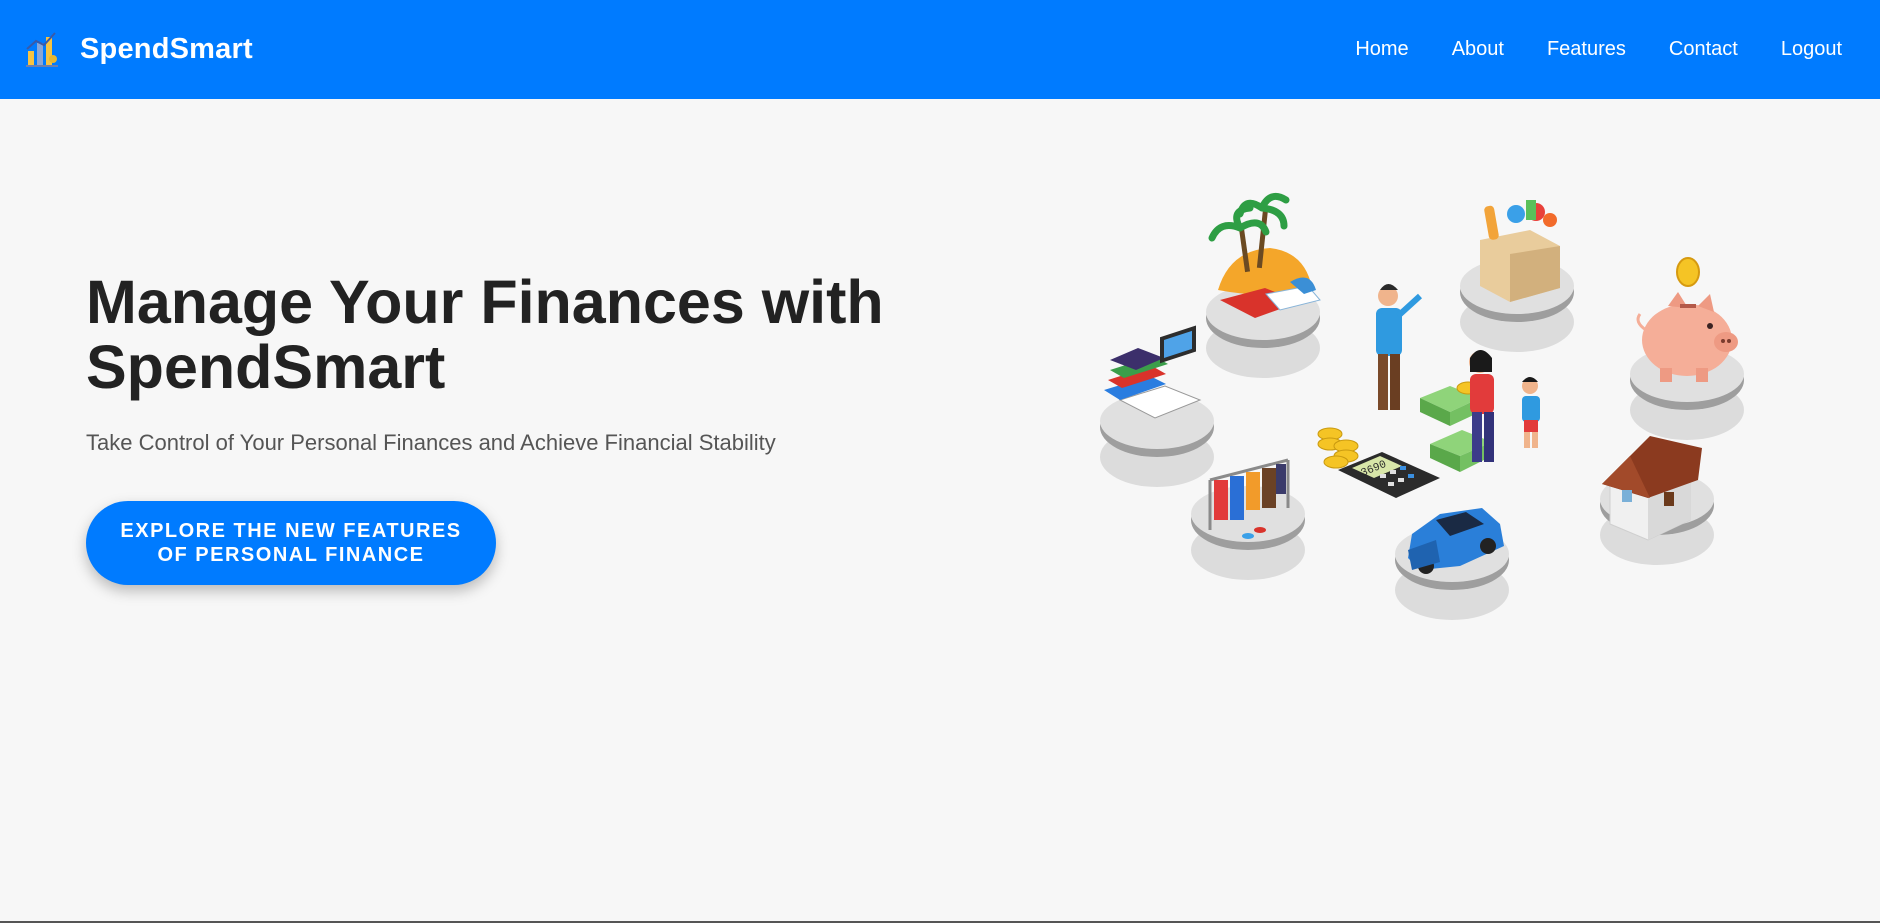 This screenshot has height=923, width=1880. Describe the element at coordinates (1531, 412) in the screenshot. I see `child-figure-icon` at that location.